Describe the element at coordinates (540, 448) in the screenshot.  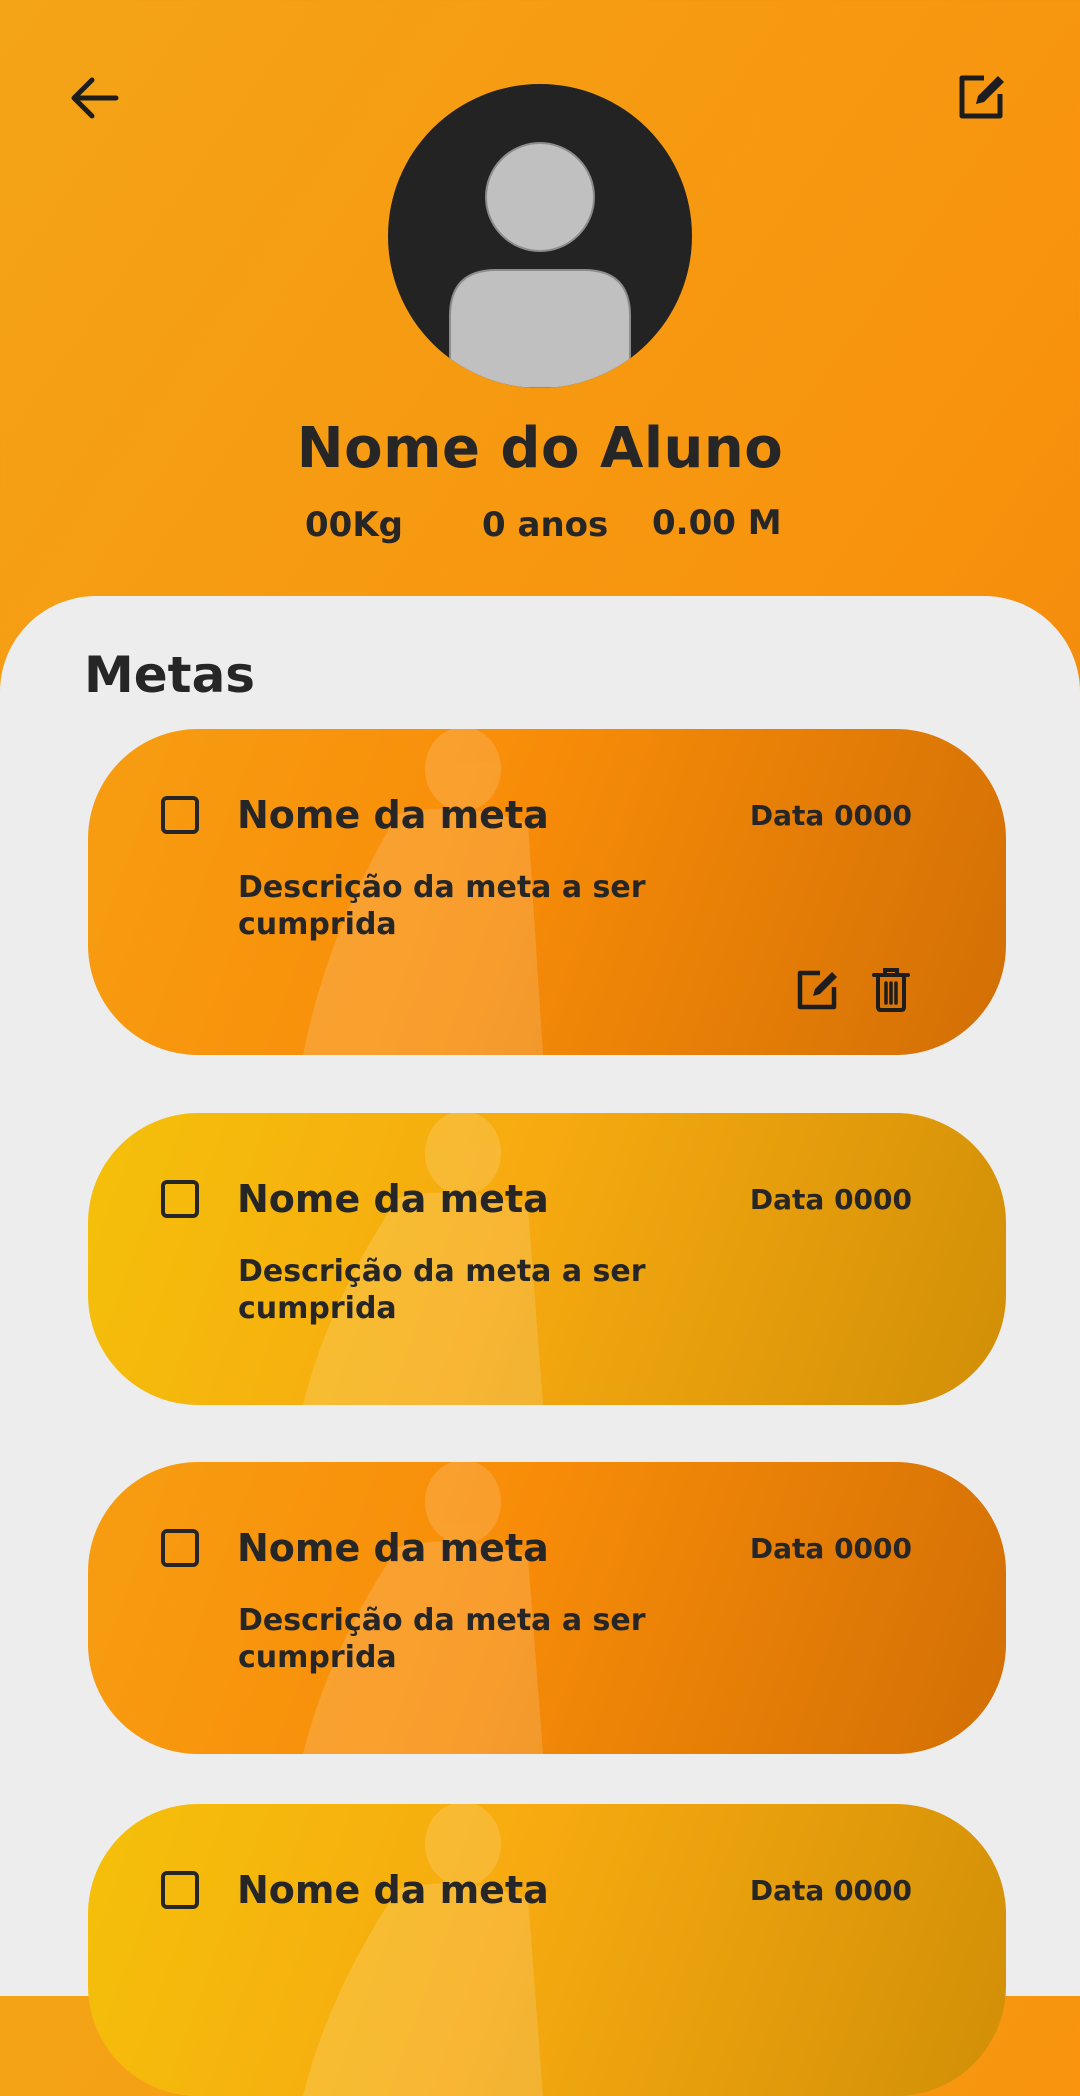
I see `student-name: Nome do Aluno` at that location.